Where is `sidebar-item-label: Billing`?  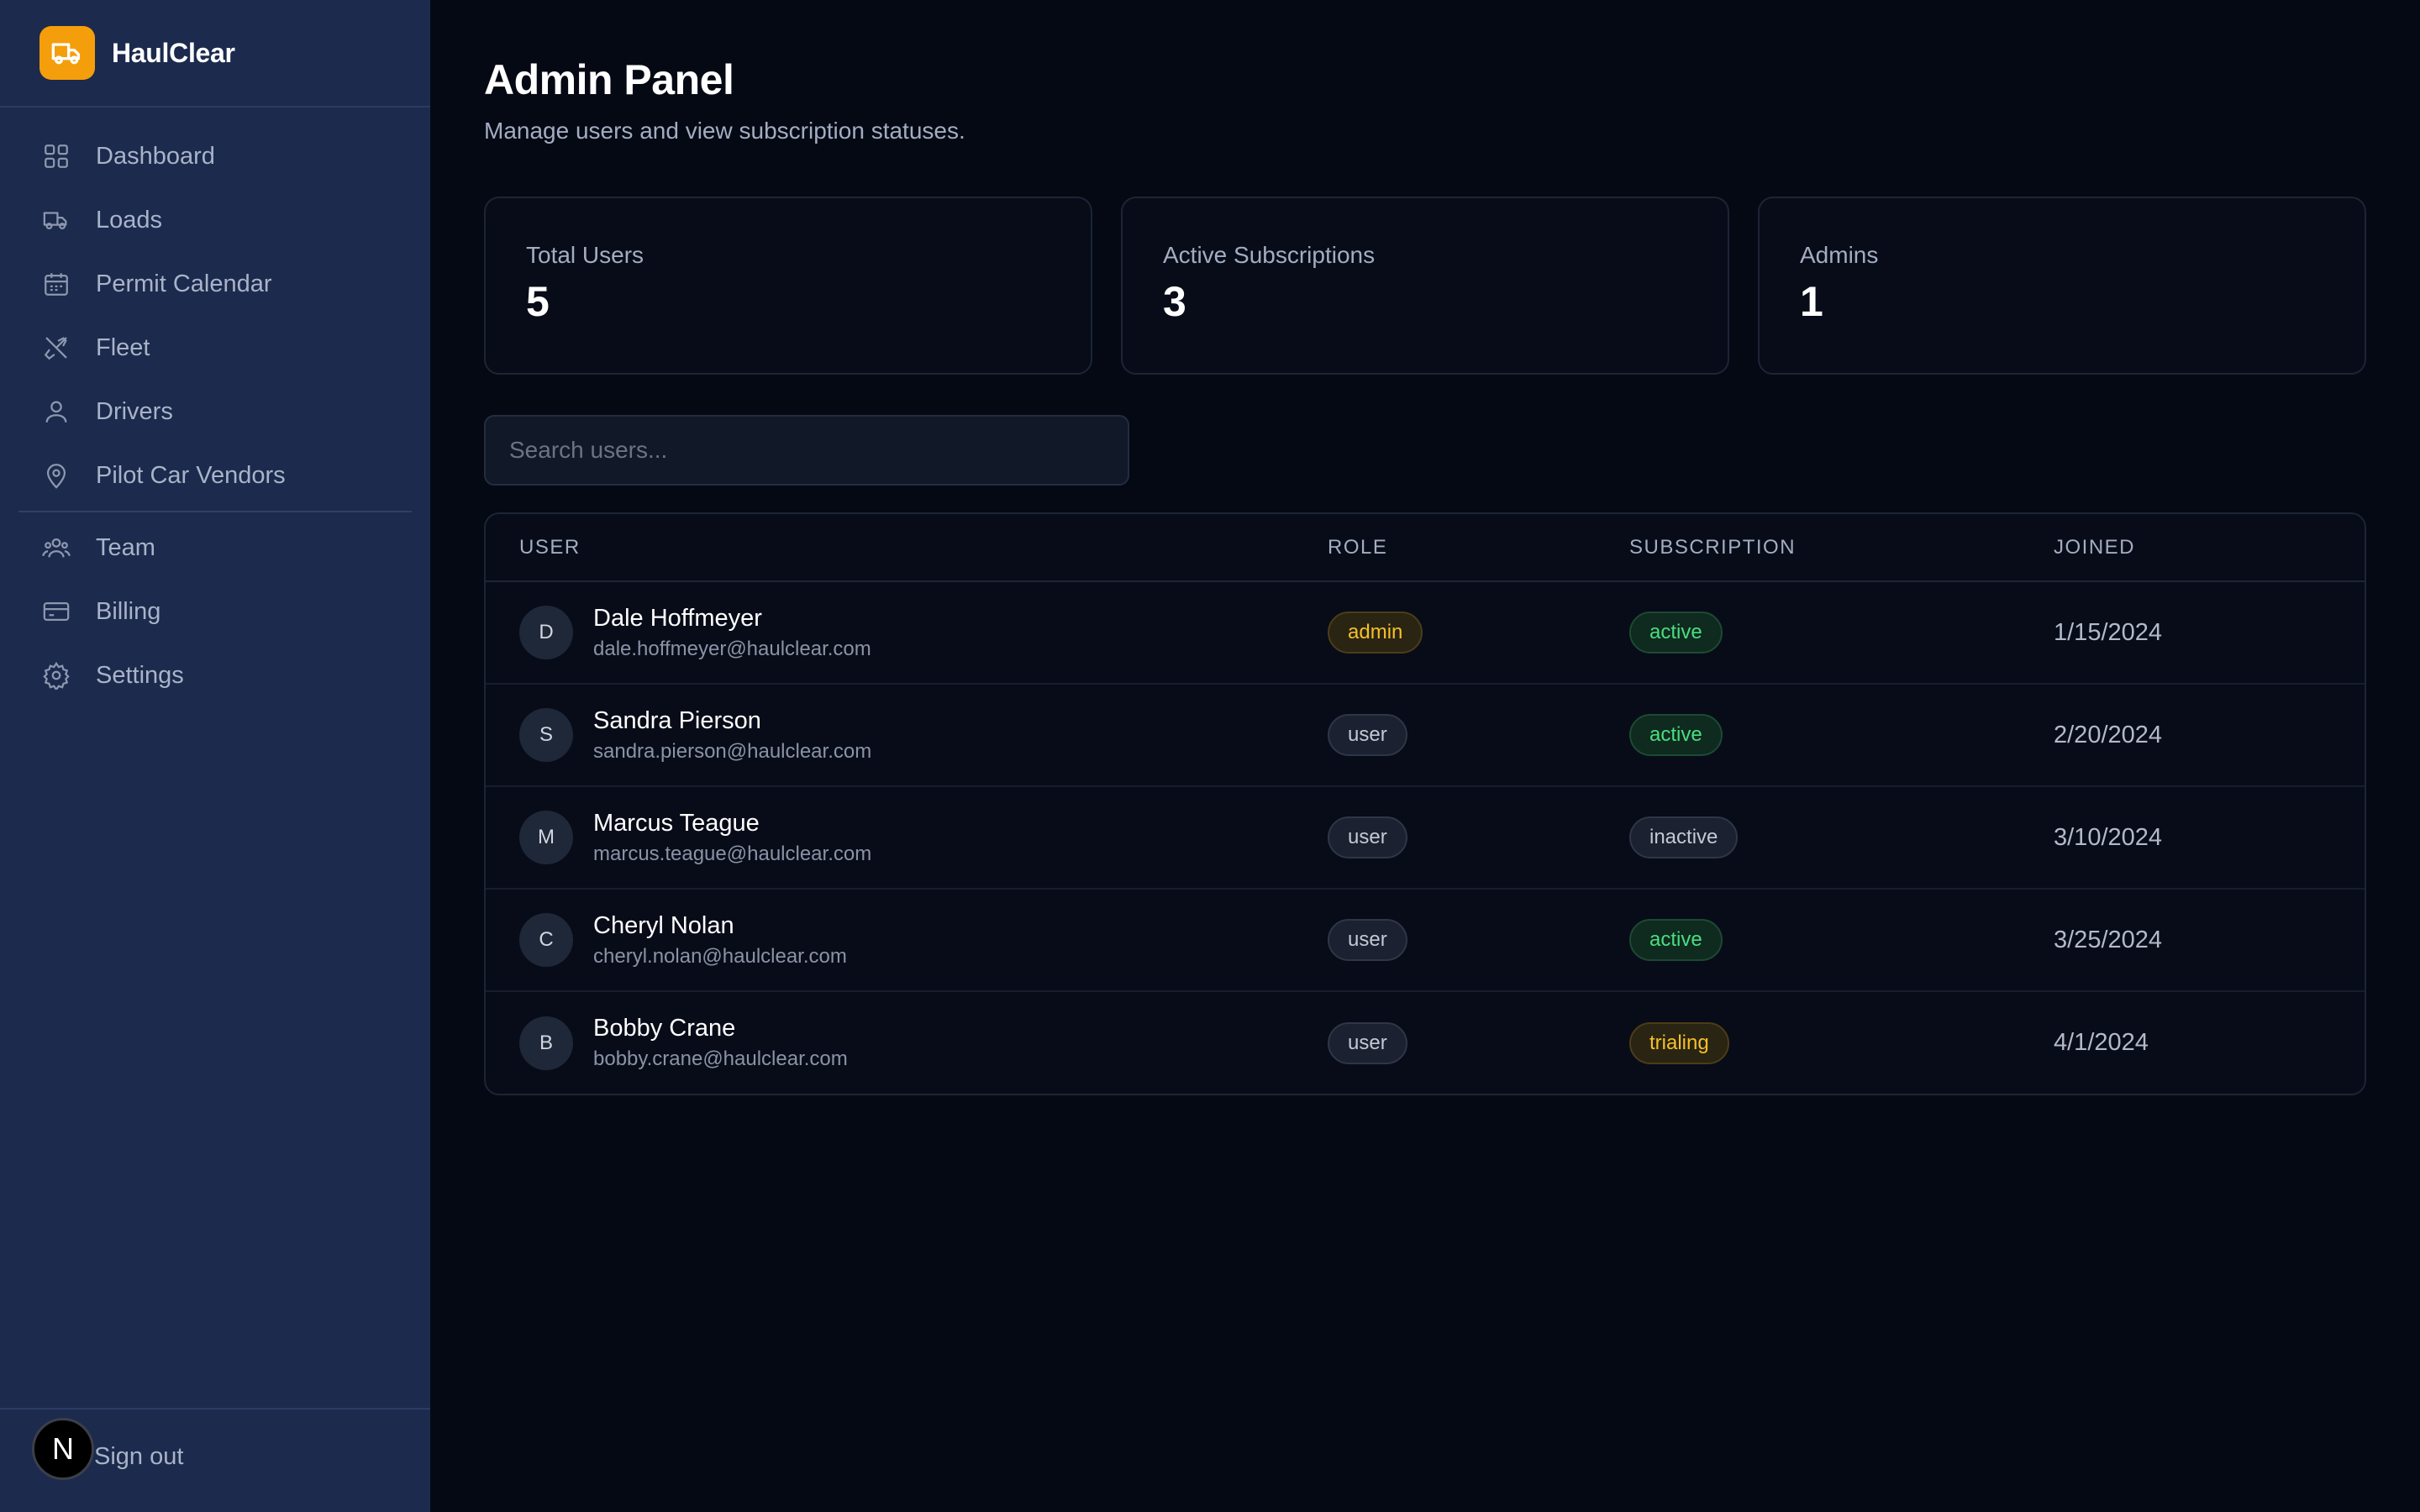
sidebar-item-label: Billing is located at coordinates (128, 611).